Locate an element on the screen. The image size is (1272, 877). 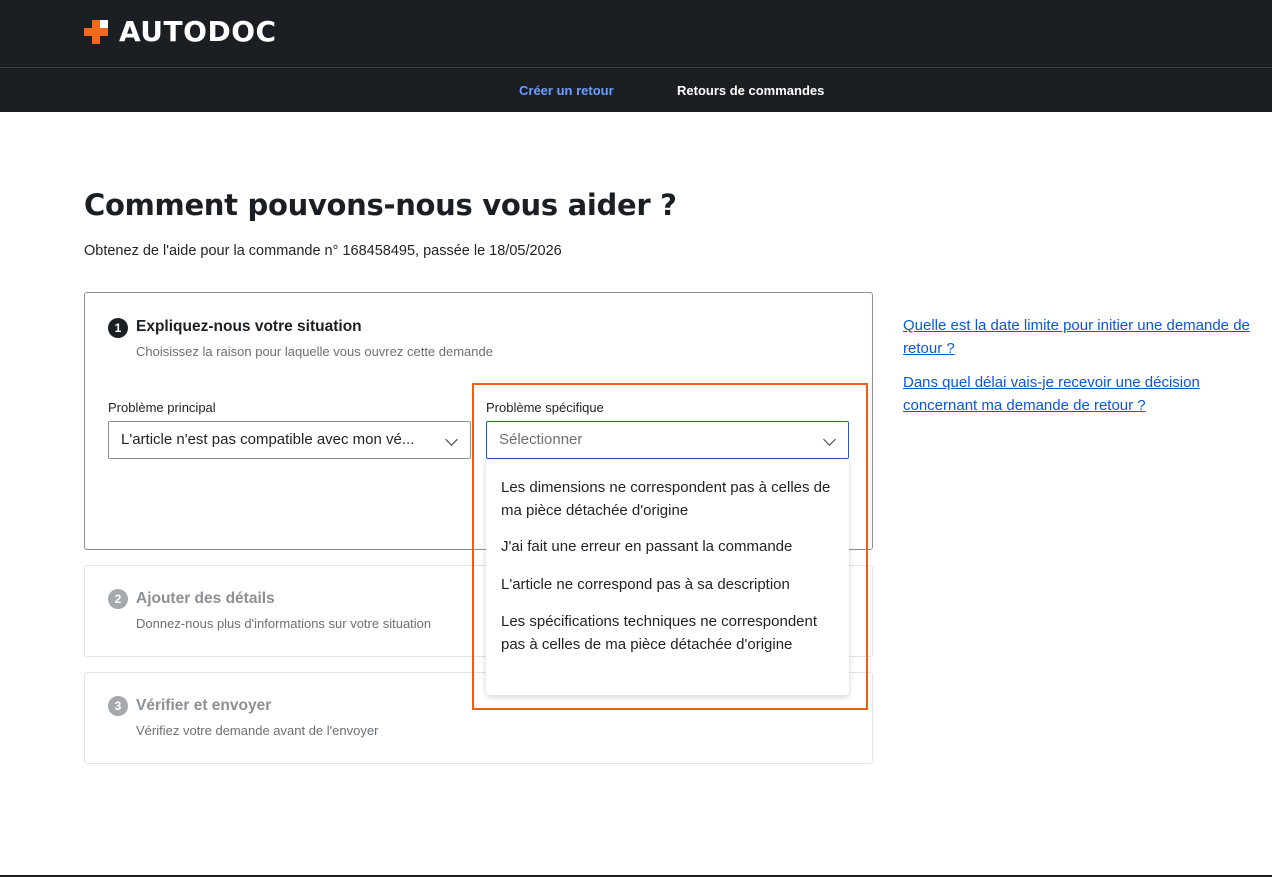
step-title: Vérifier et envoyer is located at coordinates (204, 705).